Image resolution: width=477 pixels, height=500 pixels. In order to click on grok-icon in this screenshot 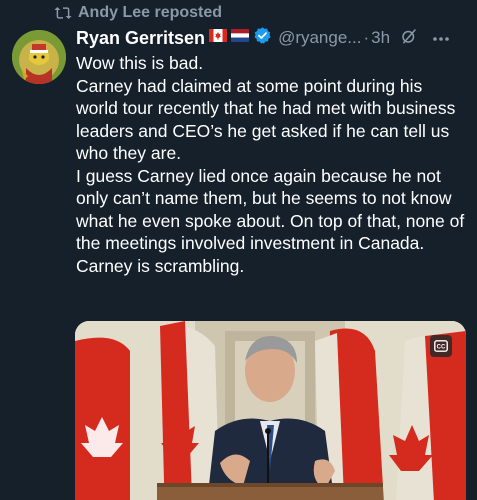, I will do `click(409, 38)`.